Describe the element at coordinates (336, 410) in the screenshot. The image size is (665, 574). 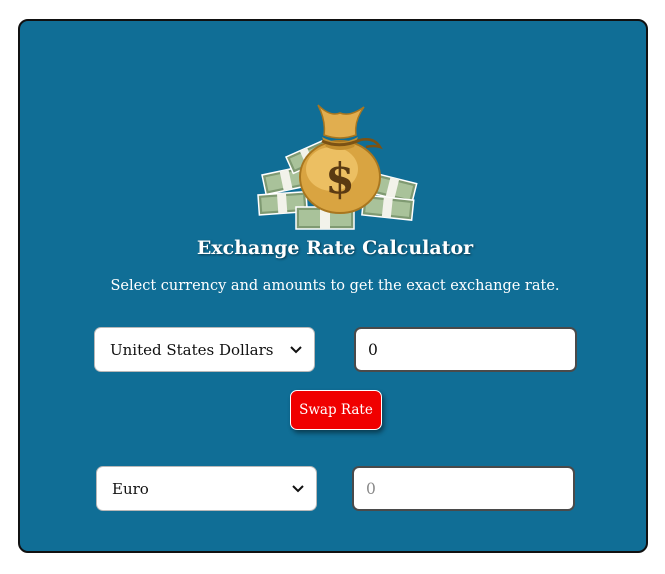
I see `swap-rate-button: Swap Rate` at that location.